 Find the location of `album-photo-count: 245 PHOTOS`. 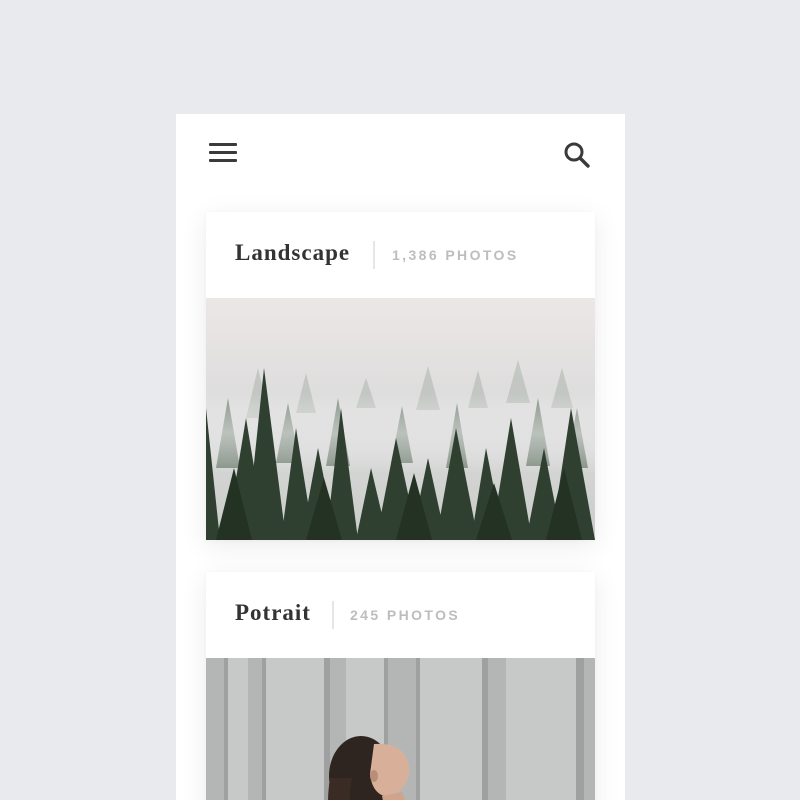

album-photo-count: 245 PHOTOS is located at coordinates (405, 615).